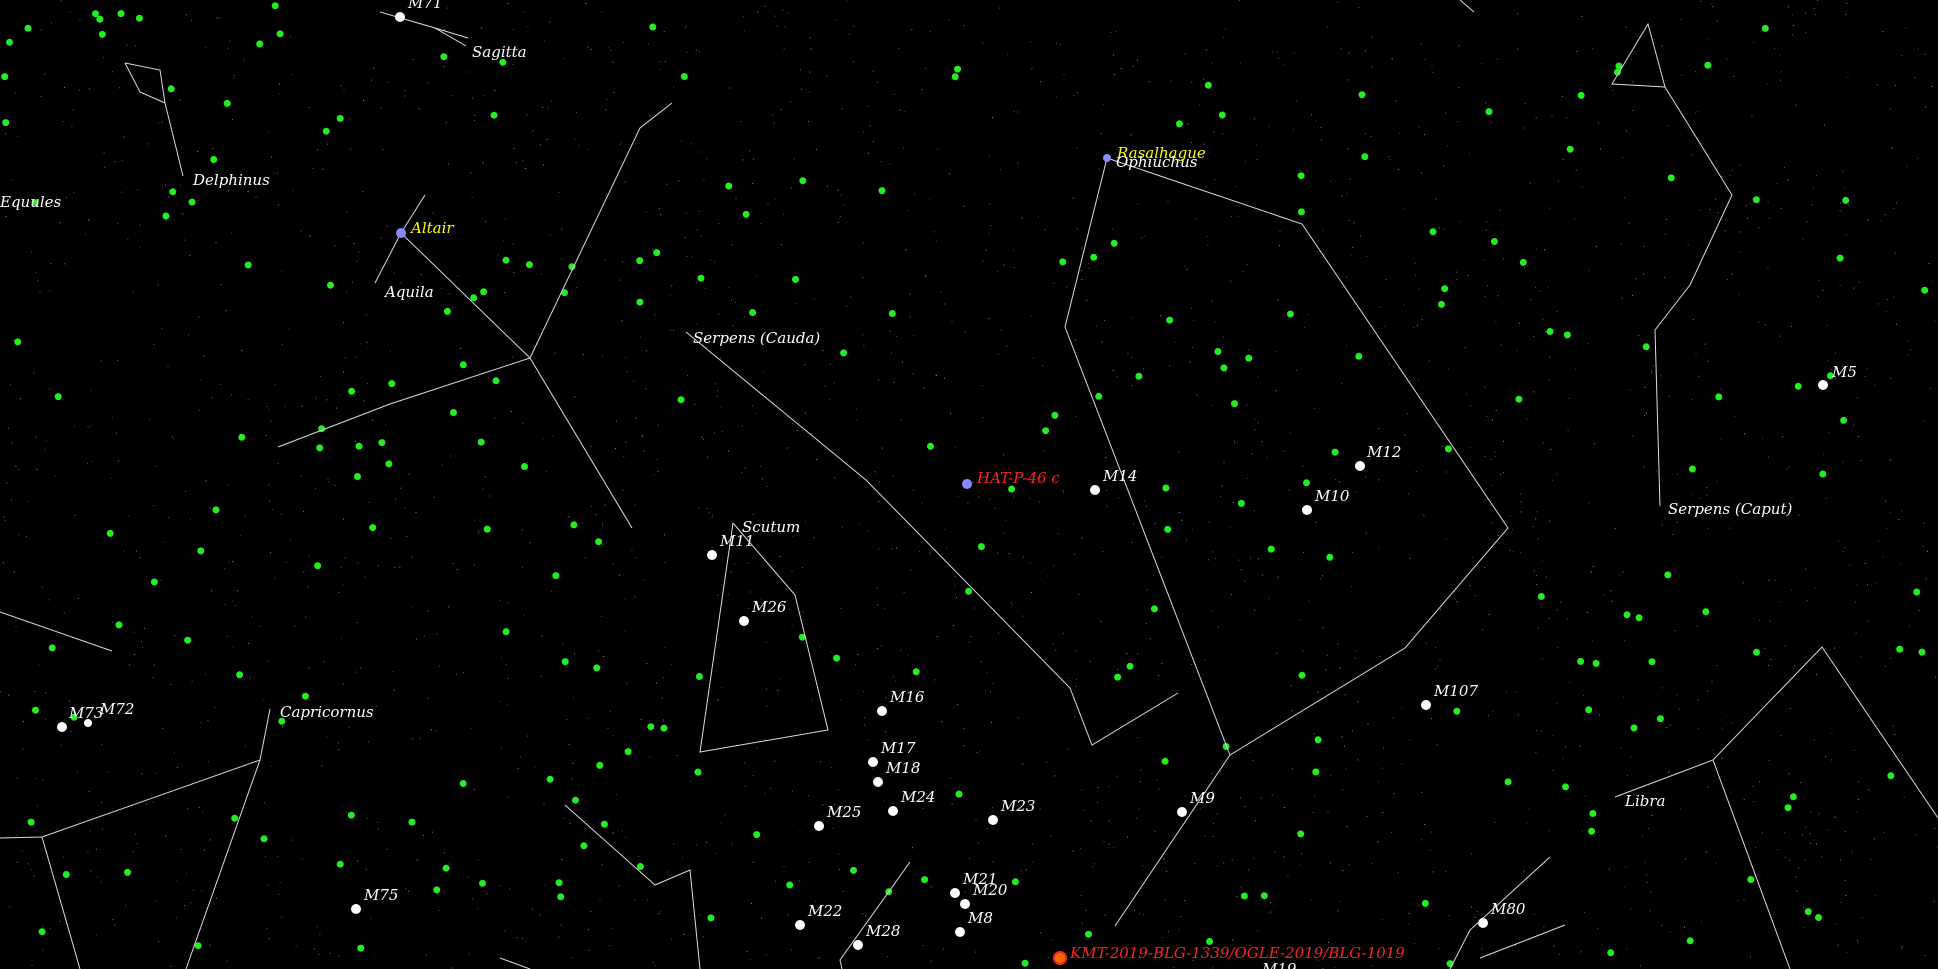  I want to click on messier-m16, so click(882, 711).